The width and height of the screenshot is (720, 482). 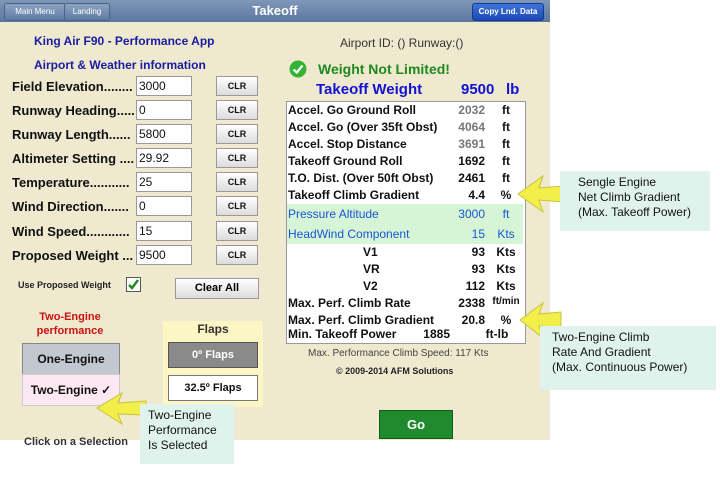 What do you see at coordinates (237, 134) in the screenshot?
I see `runway-length-clr-button: CLR` at bounding box center [237, 134].